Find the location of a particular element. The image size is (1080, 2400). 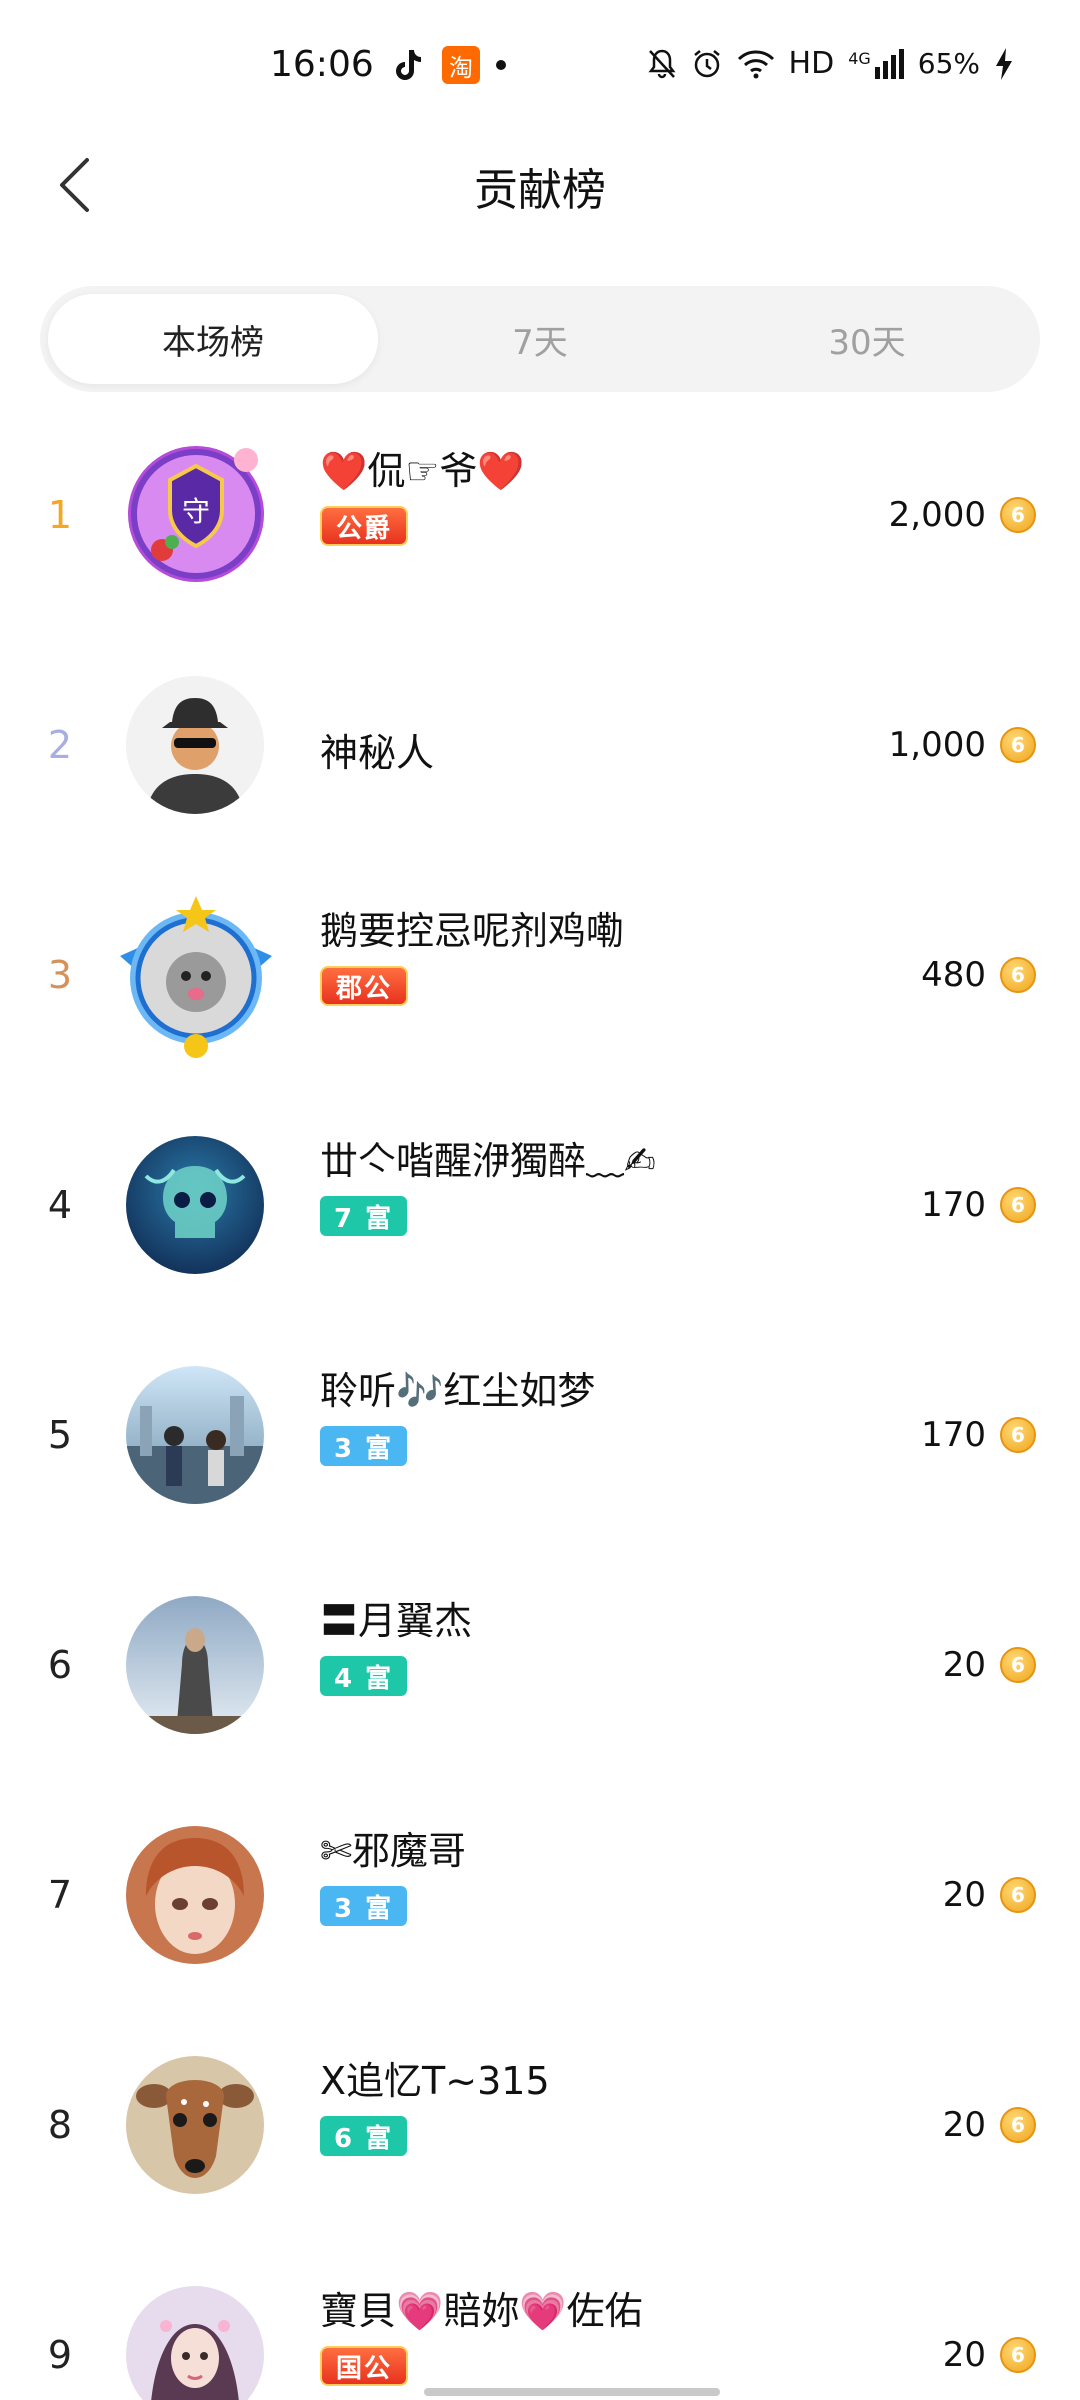

signal-type: 4G is located at coordinates (859, 58).